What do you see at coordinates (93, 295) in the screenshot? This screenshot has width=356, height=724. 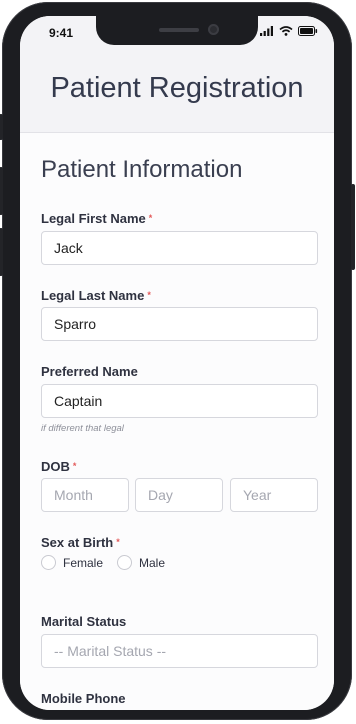 I see `last-name-label-text: Legal Last Name` at bounding box center [93, 295].